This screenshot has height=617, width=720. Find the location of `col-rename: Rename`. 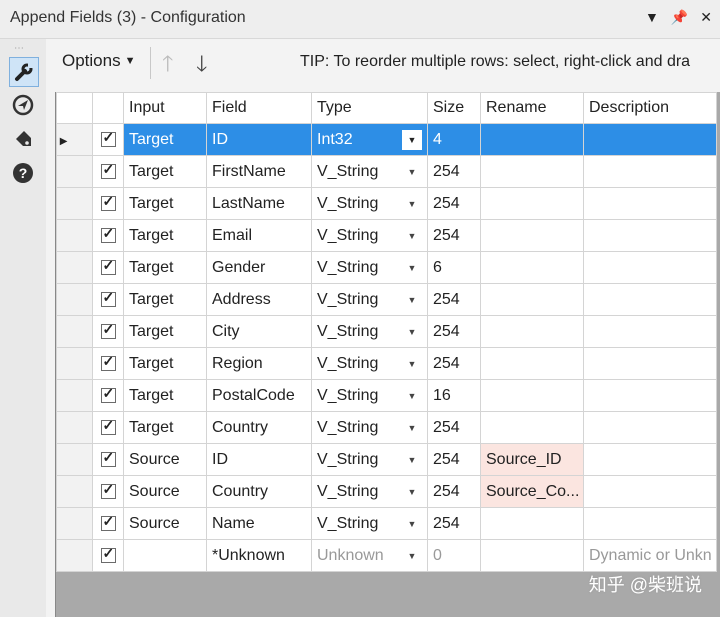

col-rename: Rename is located at coordinates (532, 108).